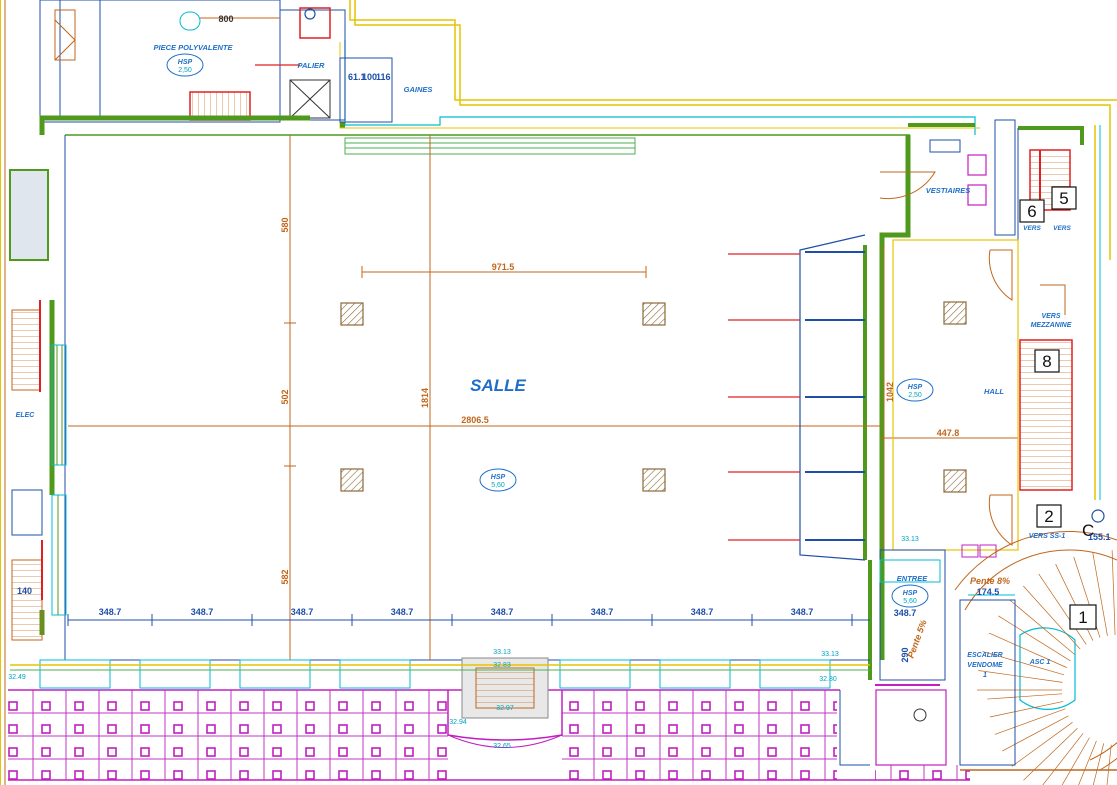 The image size is (1117, 785). I want to click on marker-5: 5, so click(1064, 198).